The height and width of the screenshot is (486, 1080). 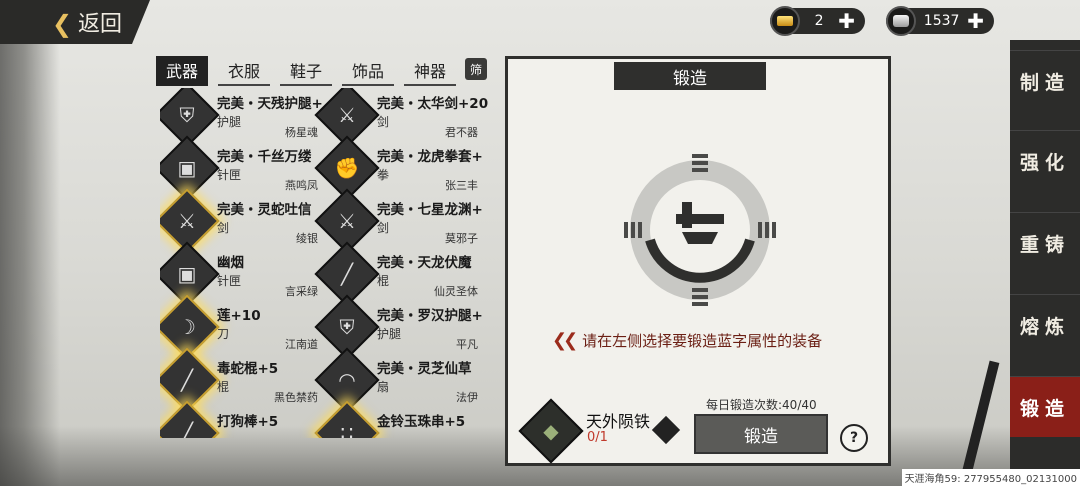 I want to click on tab-accessory: 饰品, so click(x=368, y=71).